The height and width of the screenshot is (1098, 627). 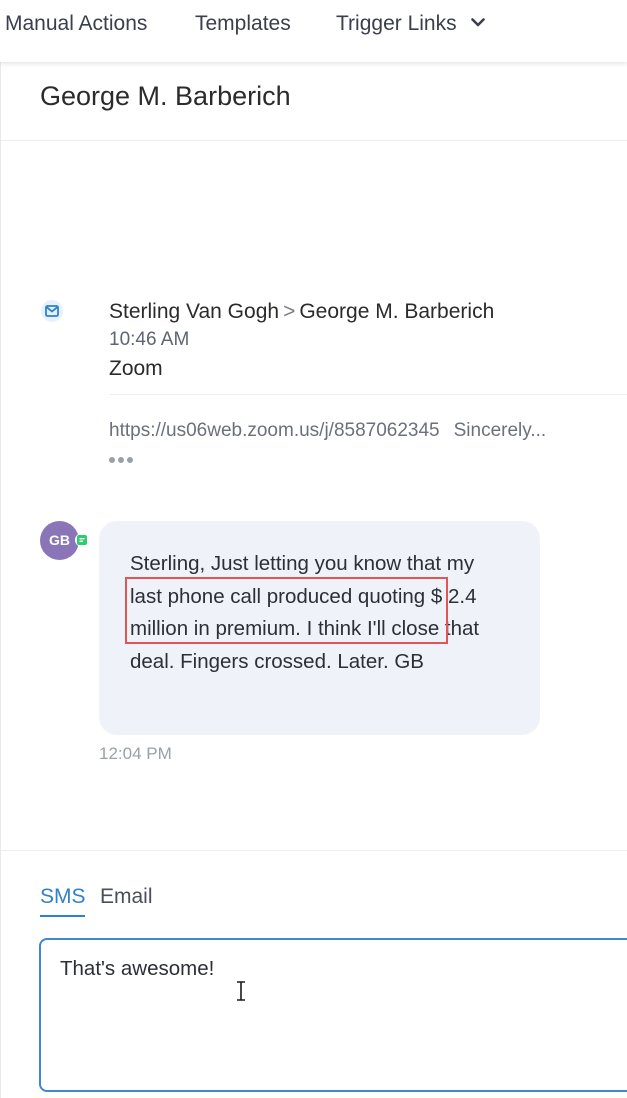 What do you see at coordinates (126, 897) in the screenshot?
I see `tab-email: Email` at bounding box center [126, 897].